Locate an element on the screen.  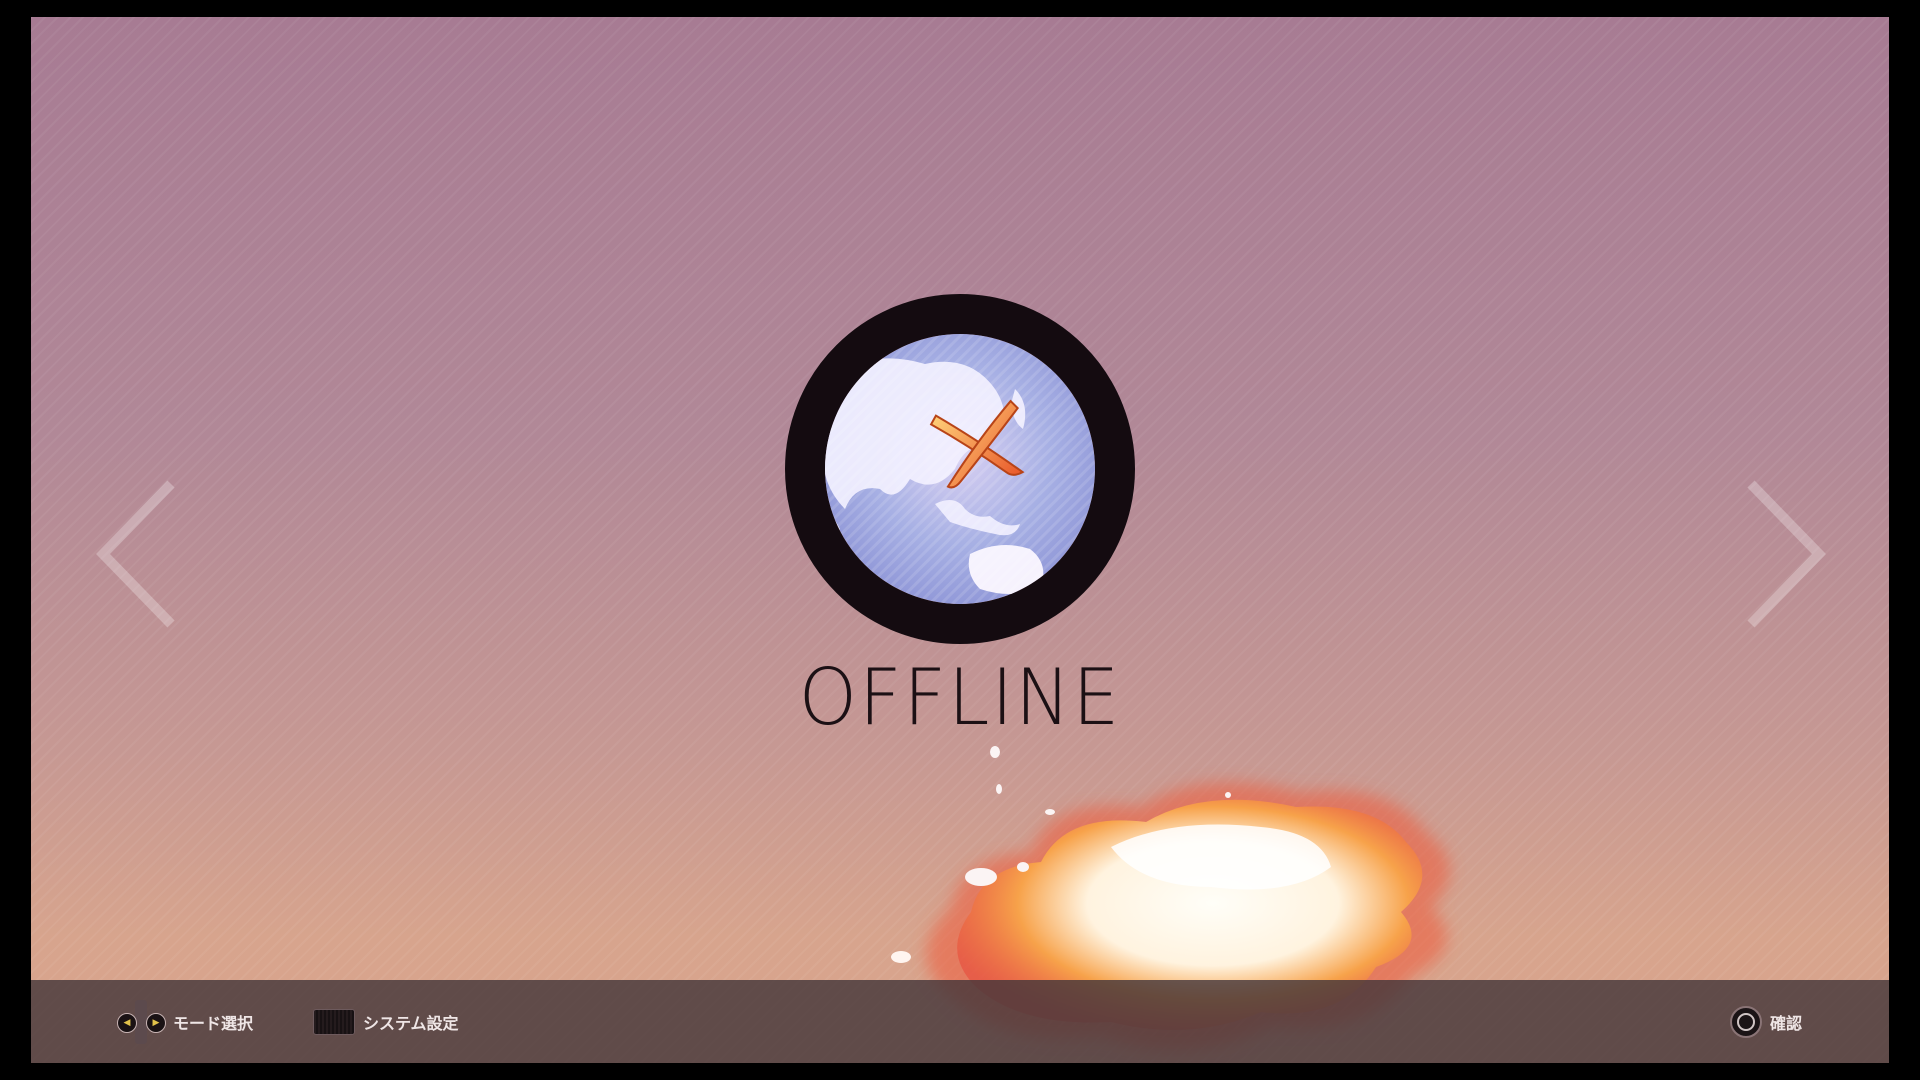
system-settings-hint: システム設定 is located at coordinates (386, 1021).